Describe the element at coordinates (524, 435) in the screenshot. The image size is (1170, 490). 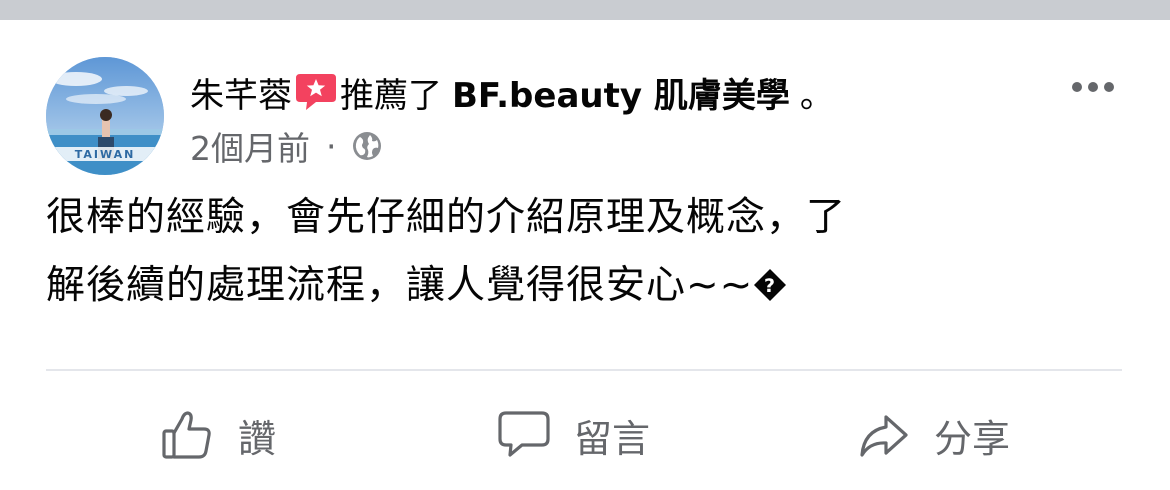
I see `speech-bubble-icon` at that location.